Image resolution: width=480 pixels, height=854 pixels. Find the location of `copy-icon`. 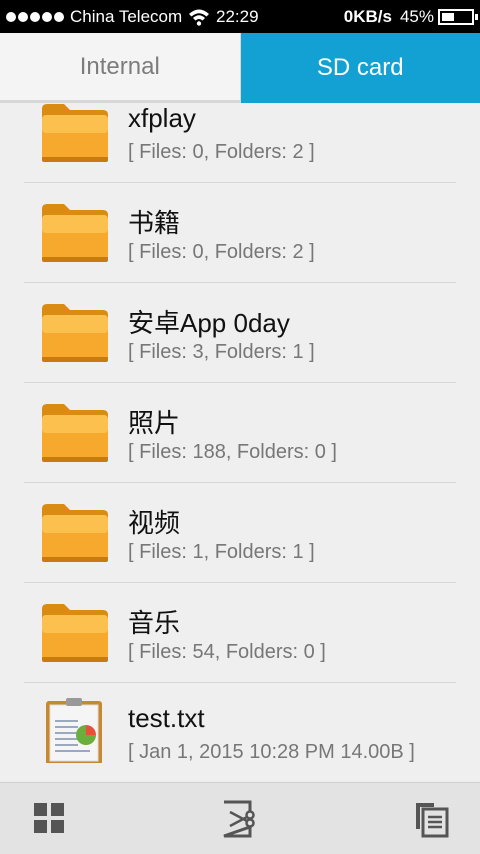

copy-icon is located at coordinates (432, 820).